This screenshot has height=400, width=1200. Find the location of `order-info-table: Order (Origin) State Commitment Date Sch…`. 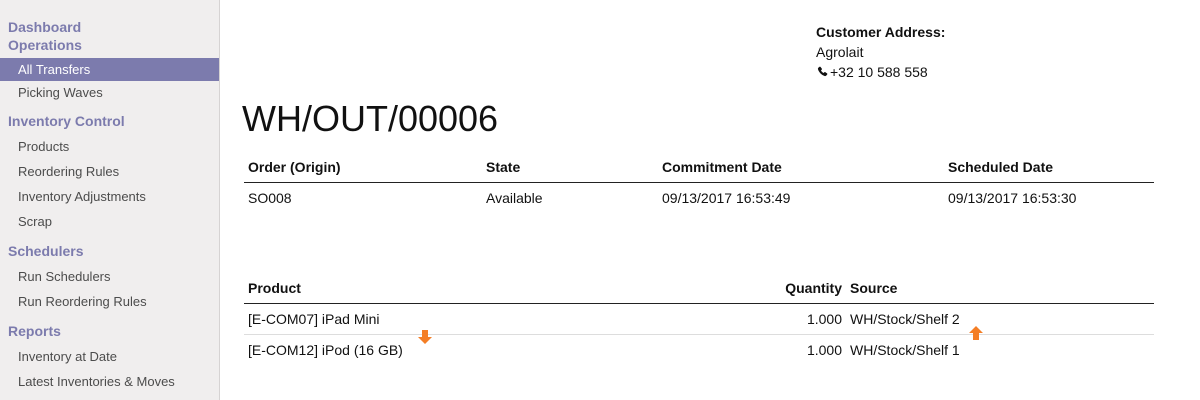

order-info-table: Order (Origin) State Commitment Date Sch… is located at coordinates (699, 182).